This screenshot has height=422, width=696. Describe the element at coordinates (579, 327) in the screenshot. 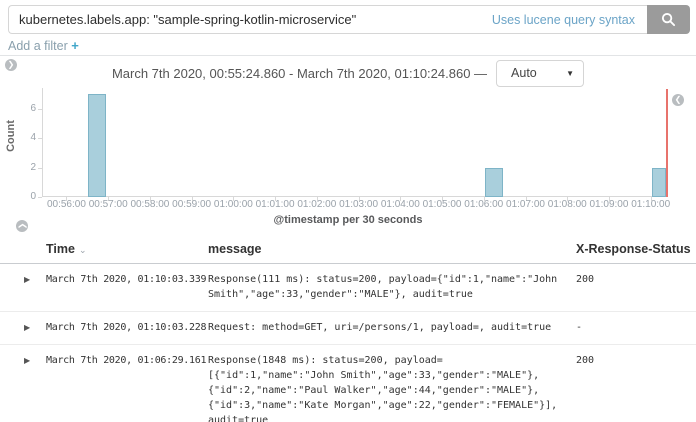

I see `cell-status: -` at that location.